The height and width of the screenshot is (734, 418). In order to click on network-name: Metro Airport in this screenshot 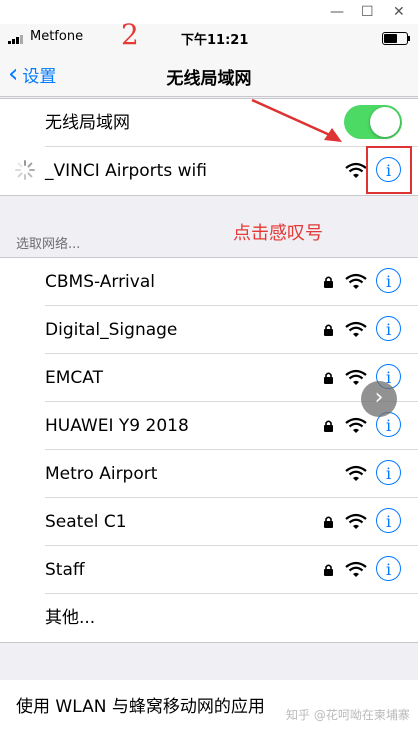, I will do `click(101, 474)`.